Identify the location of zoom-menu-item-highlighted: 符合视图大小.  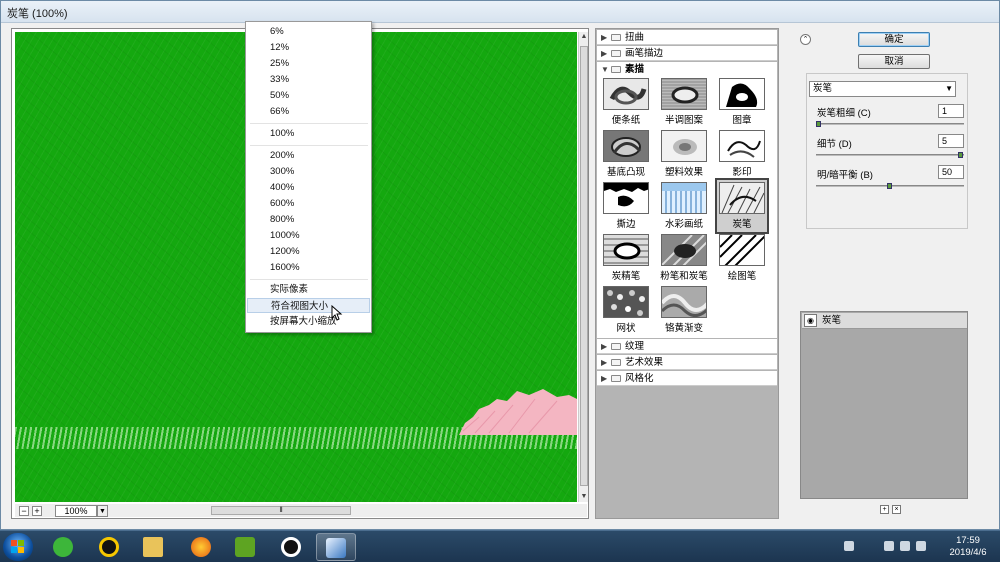
(308, 305).